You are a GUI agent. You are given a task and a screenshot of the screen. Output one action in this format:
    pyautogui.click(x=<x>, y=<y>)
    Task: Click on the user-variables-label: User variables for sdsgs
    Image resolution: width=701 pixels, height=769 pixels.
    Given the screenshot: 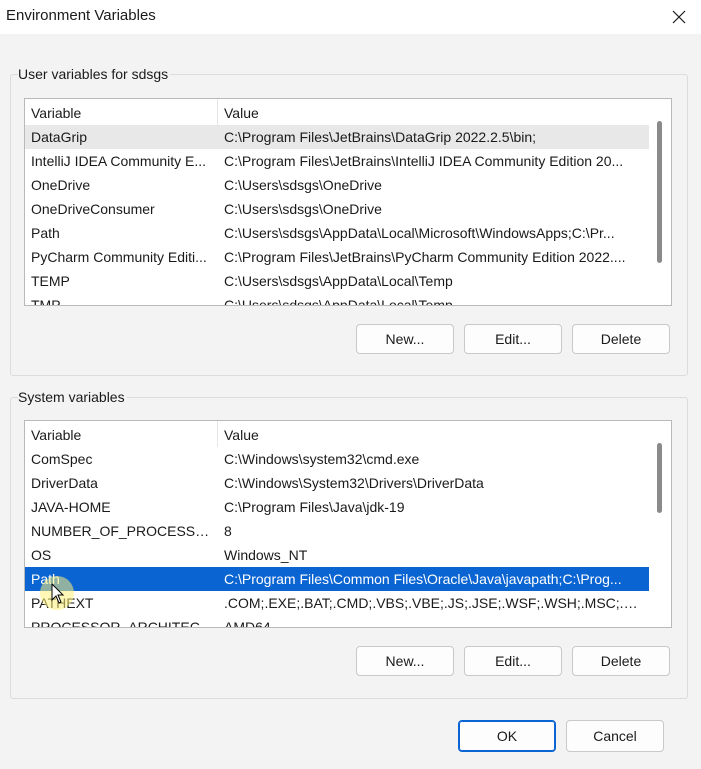 What is the action you would take?
    pyautogui.click(x=94, y=74)
    